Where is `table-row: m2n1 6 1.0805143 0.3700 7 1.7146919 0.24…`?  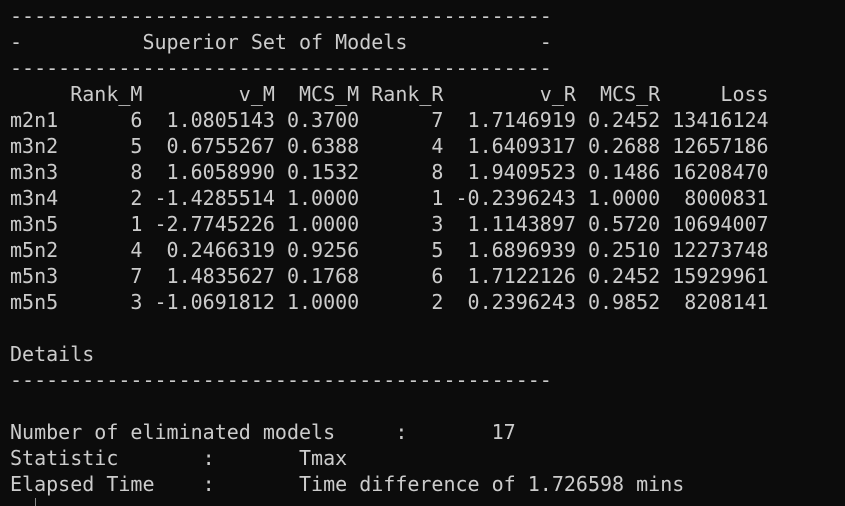 table-row: m2n1 6 1.0805143 0.3700 7 1.7146919 0.24… is located at coordinates (389, 120).